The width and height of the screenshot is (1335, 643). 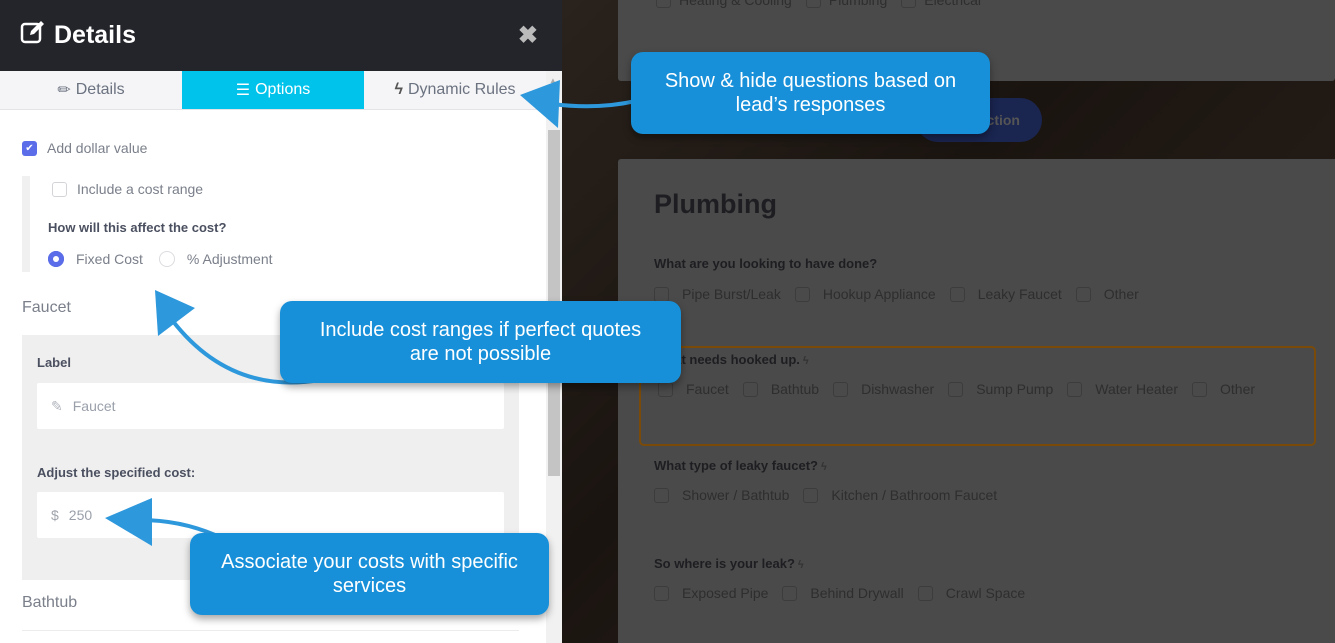 I want to click on item-name-faucet: Faucet, so click(x=46, y=308).